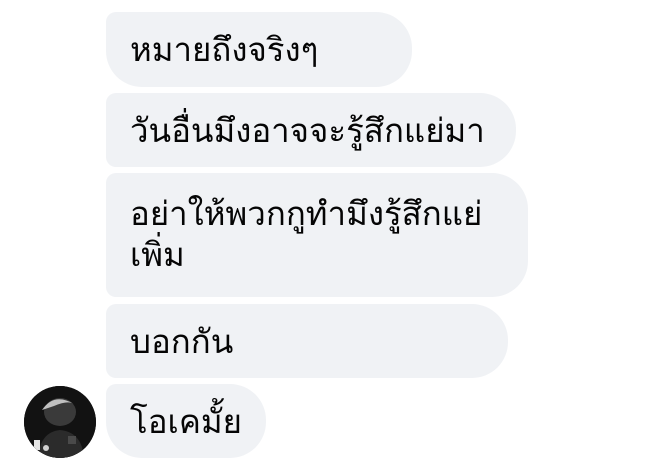 The width and height of the screenshot is (651, 465). Describe the element at coordinates (182, 341) in the screenshot. I see `message-text: บอกกัน` at that location.